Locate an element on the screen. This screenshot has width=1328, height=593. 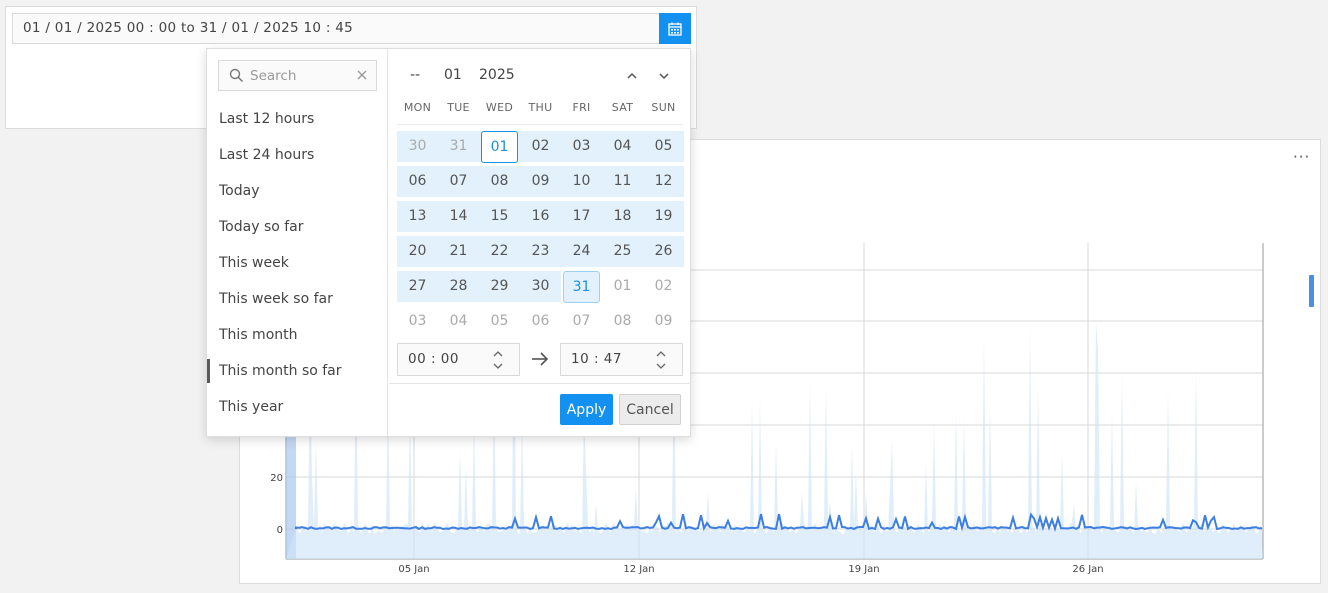
calendar-icon is located at coordinates (675, 29).